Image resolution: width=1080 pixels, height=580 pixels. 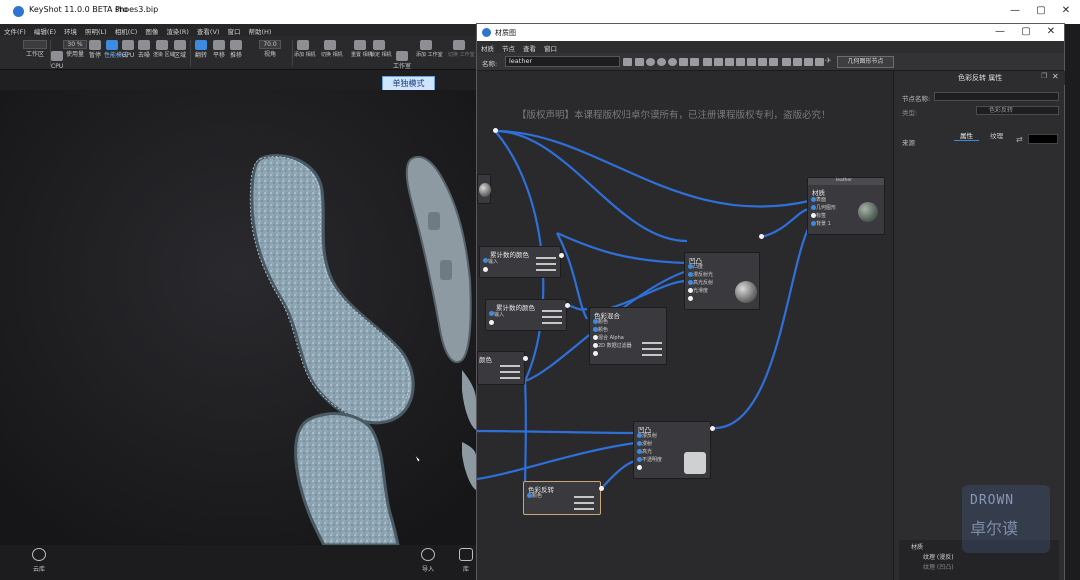 I want to click on menu-lighting: 照明(L), so click(x=96, y=30).